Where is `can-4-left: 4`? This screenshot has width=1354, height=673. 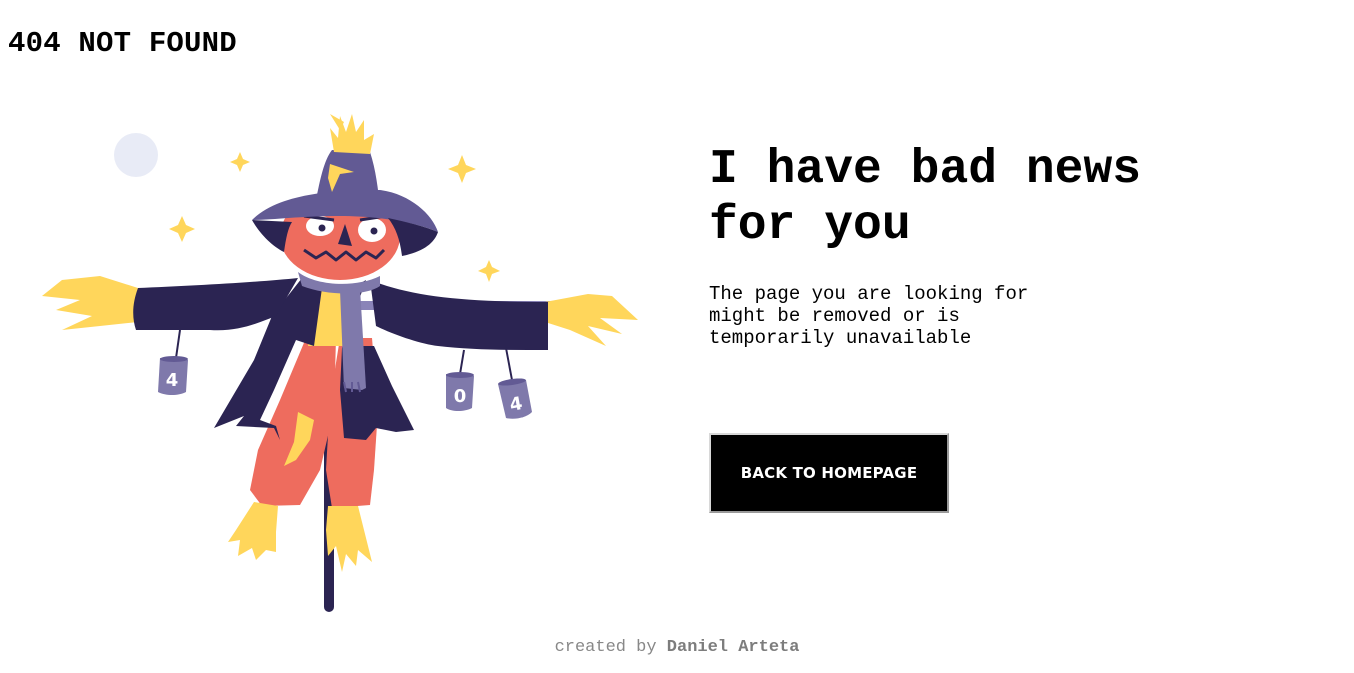 can-4-left: 4 is located at coordinates (173, 375).